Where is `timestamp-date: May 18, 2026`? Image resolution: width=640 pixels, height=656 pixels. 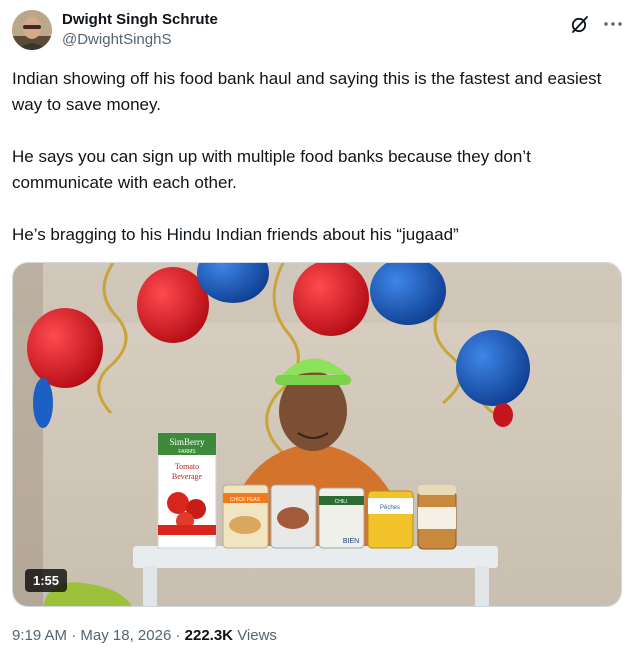 timestamp-date: May 18, 2026 is located at coordinates (125, 635).